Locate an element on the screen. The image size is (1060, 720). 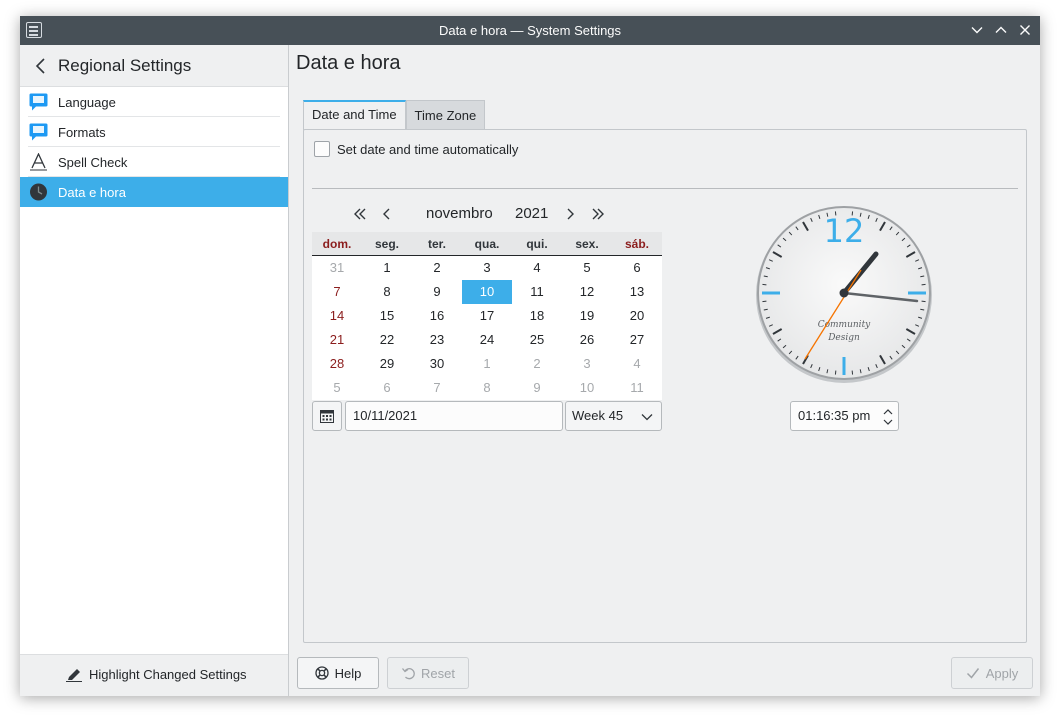
sidebar-header: Regional Settings is located at coordinates (154, 66).